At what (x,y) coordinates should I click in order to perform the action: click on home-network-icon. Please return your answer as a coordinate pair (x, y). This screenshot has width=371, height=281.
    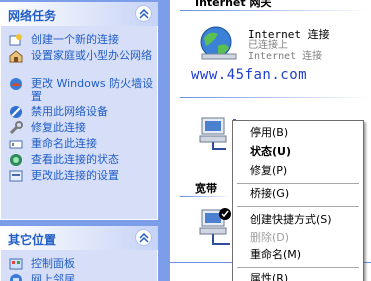
    Looking at the image, I should click on (16, 56).